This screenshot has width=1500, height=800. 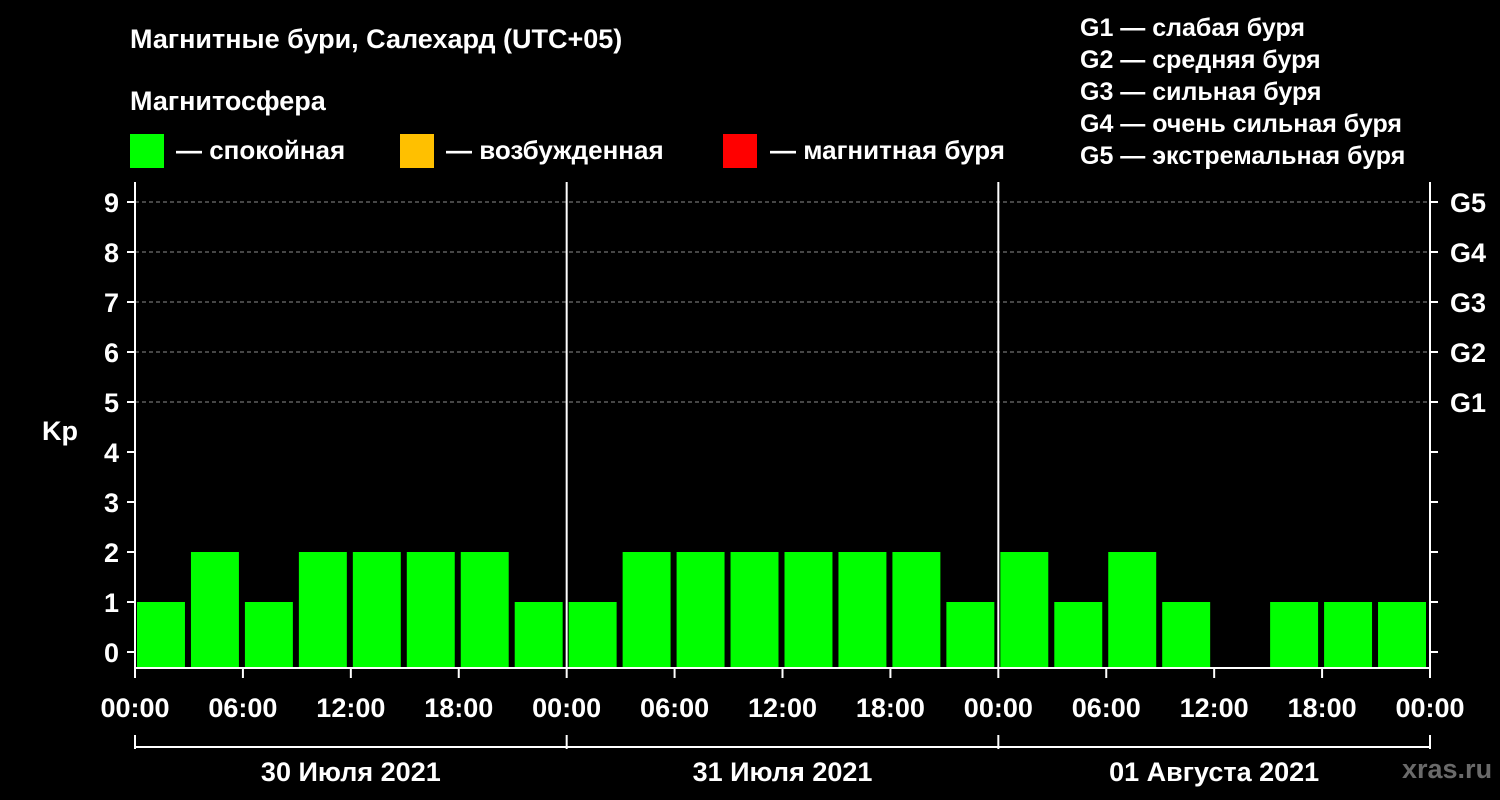 I want to click on x-tick-label-10: 12:00, so click(x=1214, y=708).